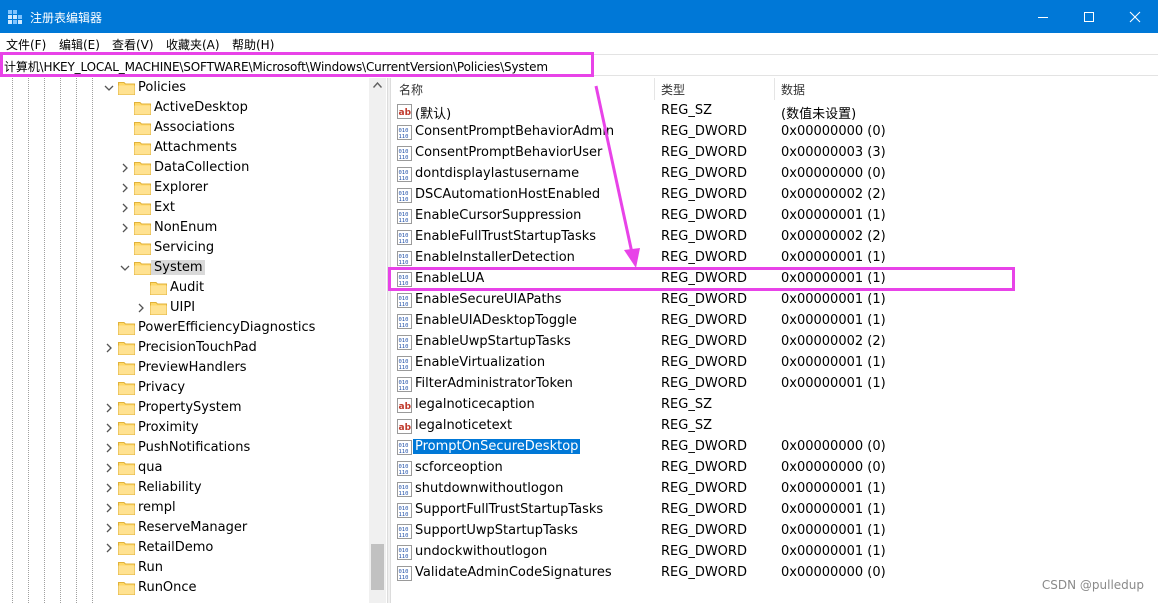  What do you see at coordinates (184, 428) in the screenshot?
I see `tree-item: Proximity` at bounding box center [184, 428].